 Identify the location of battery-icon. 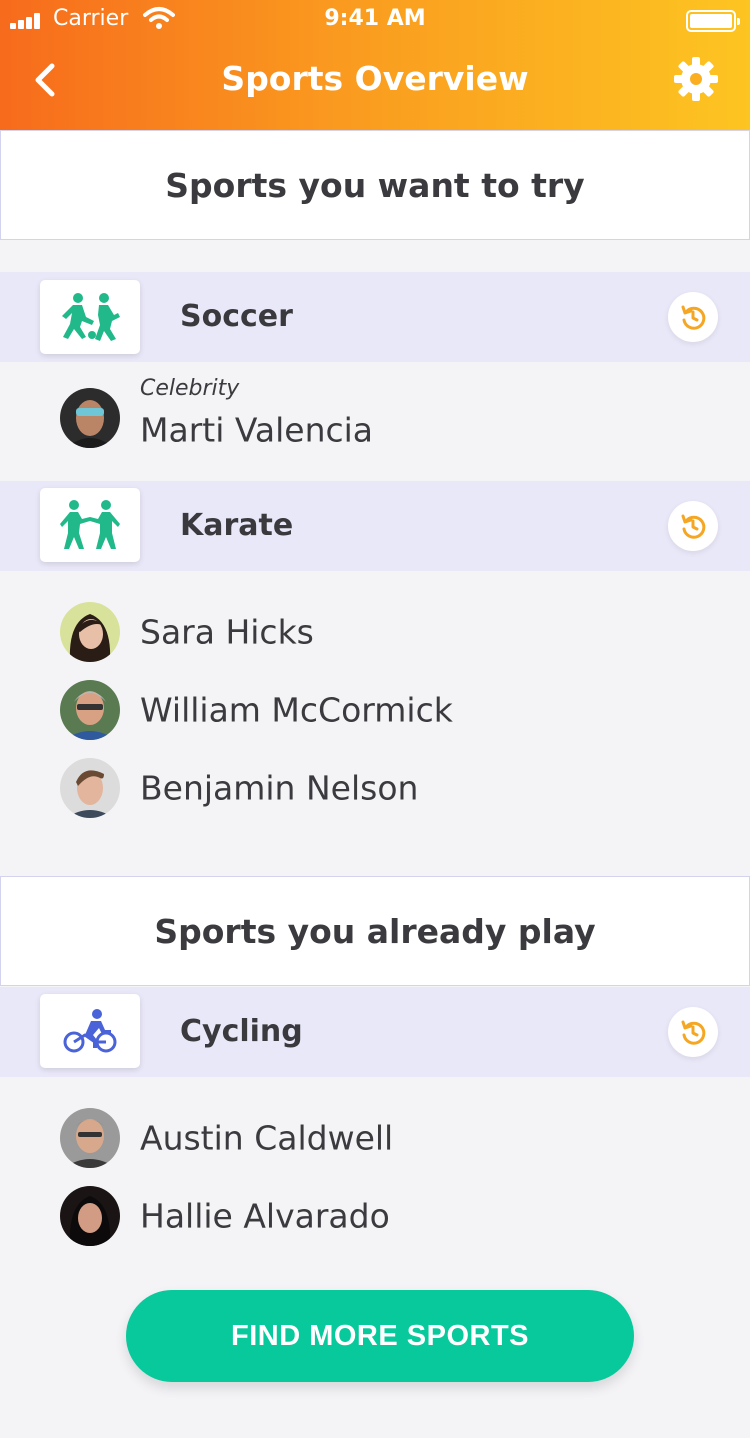
(713, 21).